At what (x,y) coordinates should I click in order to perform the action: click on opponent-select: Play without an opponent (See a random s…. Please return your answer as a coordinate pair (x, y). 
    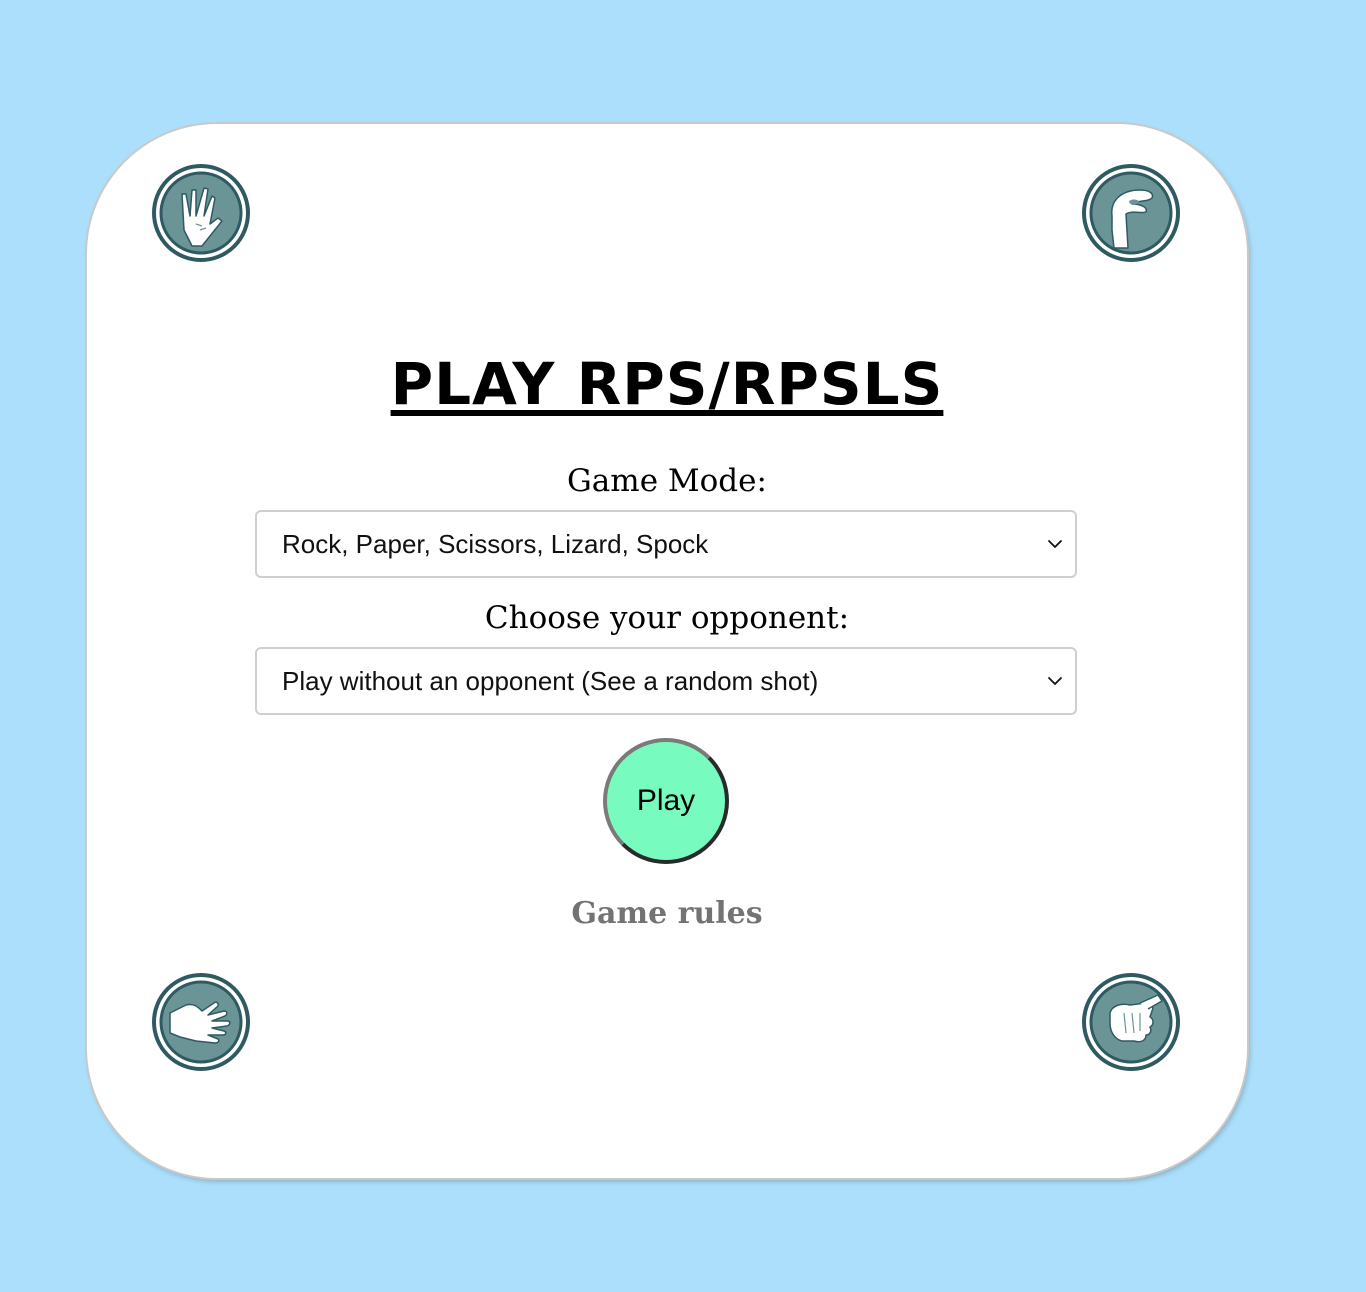
    Looking at the image, I should click on (666, 681).